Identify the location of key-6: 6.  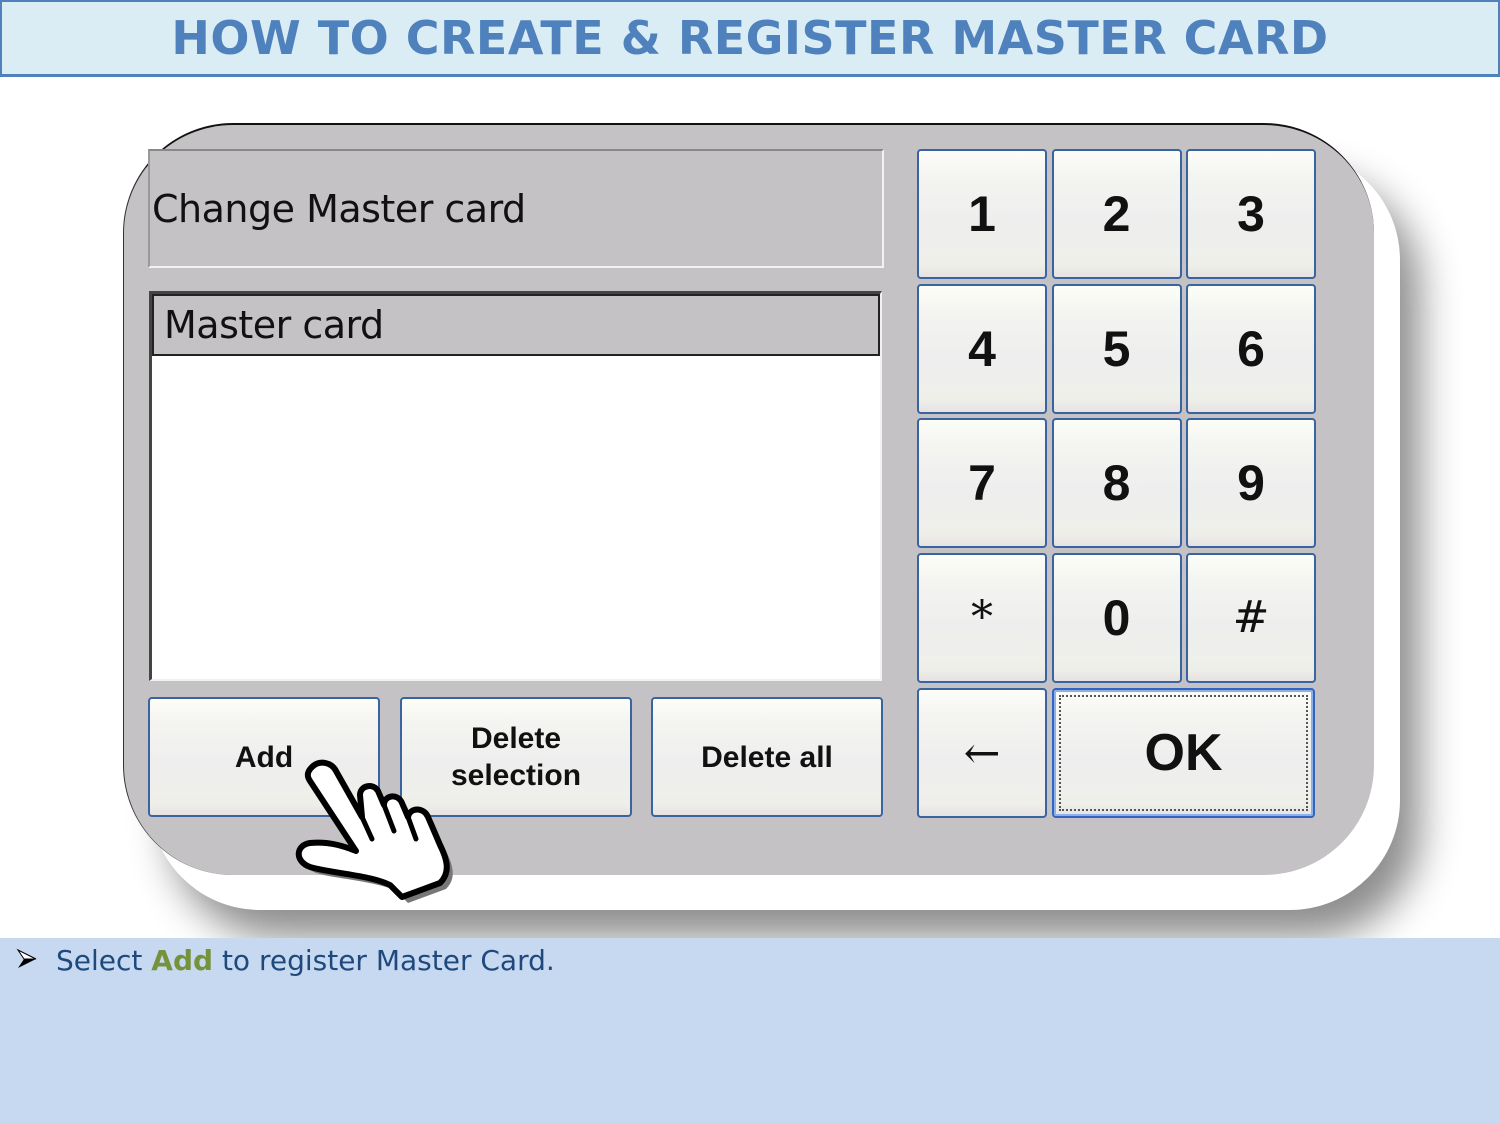
(1251, 348).